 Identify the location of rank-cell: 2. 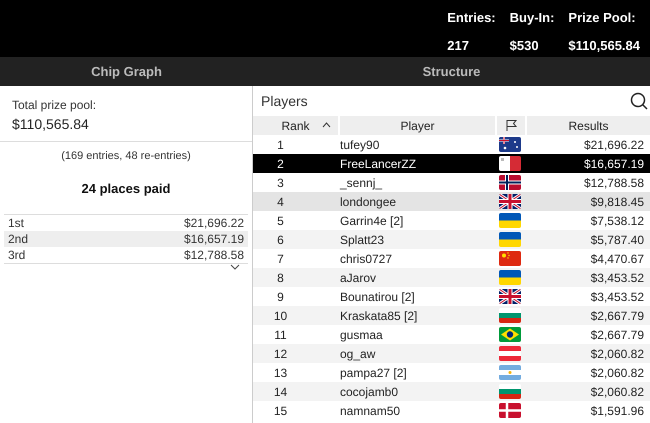
(280, 163).